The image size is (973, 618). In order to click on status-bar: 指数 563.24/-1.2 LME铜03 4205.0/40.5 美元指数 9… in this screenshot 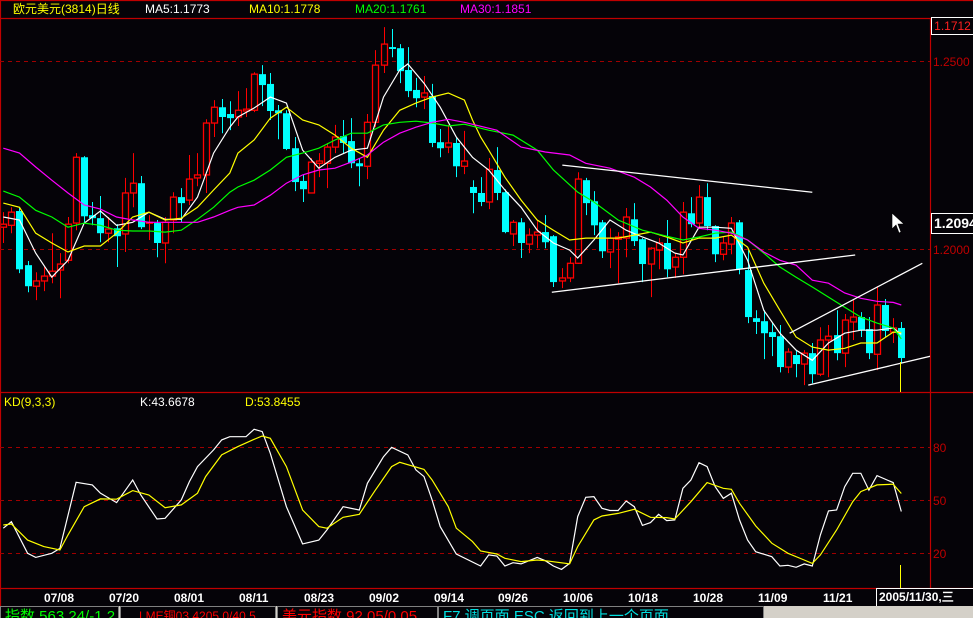, I will do `click(486, 612)`.